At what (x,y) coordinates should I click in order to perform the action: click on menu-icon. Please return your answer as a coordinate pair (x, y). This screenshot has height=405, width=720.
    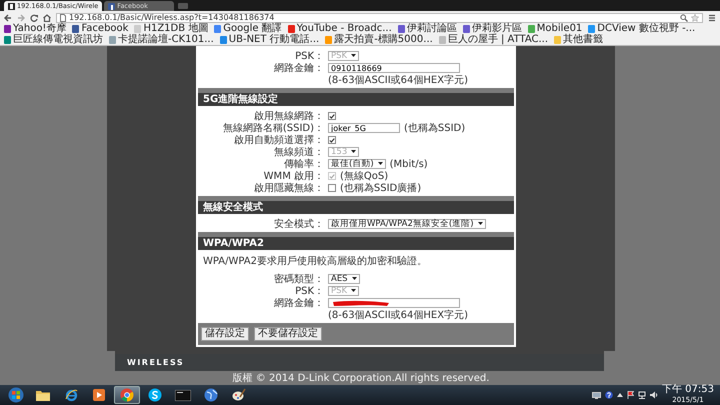
    Looking at the image, I should click on (712, 18).